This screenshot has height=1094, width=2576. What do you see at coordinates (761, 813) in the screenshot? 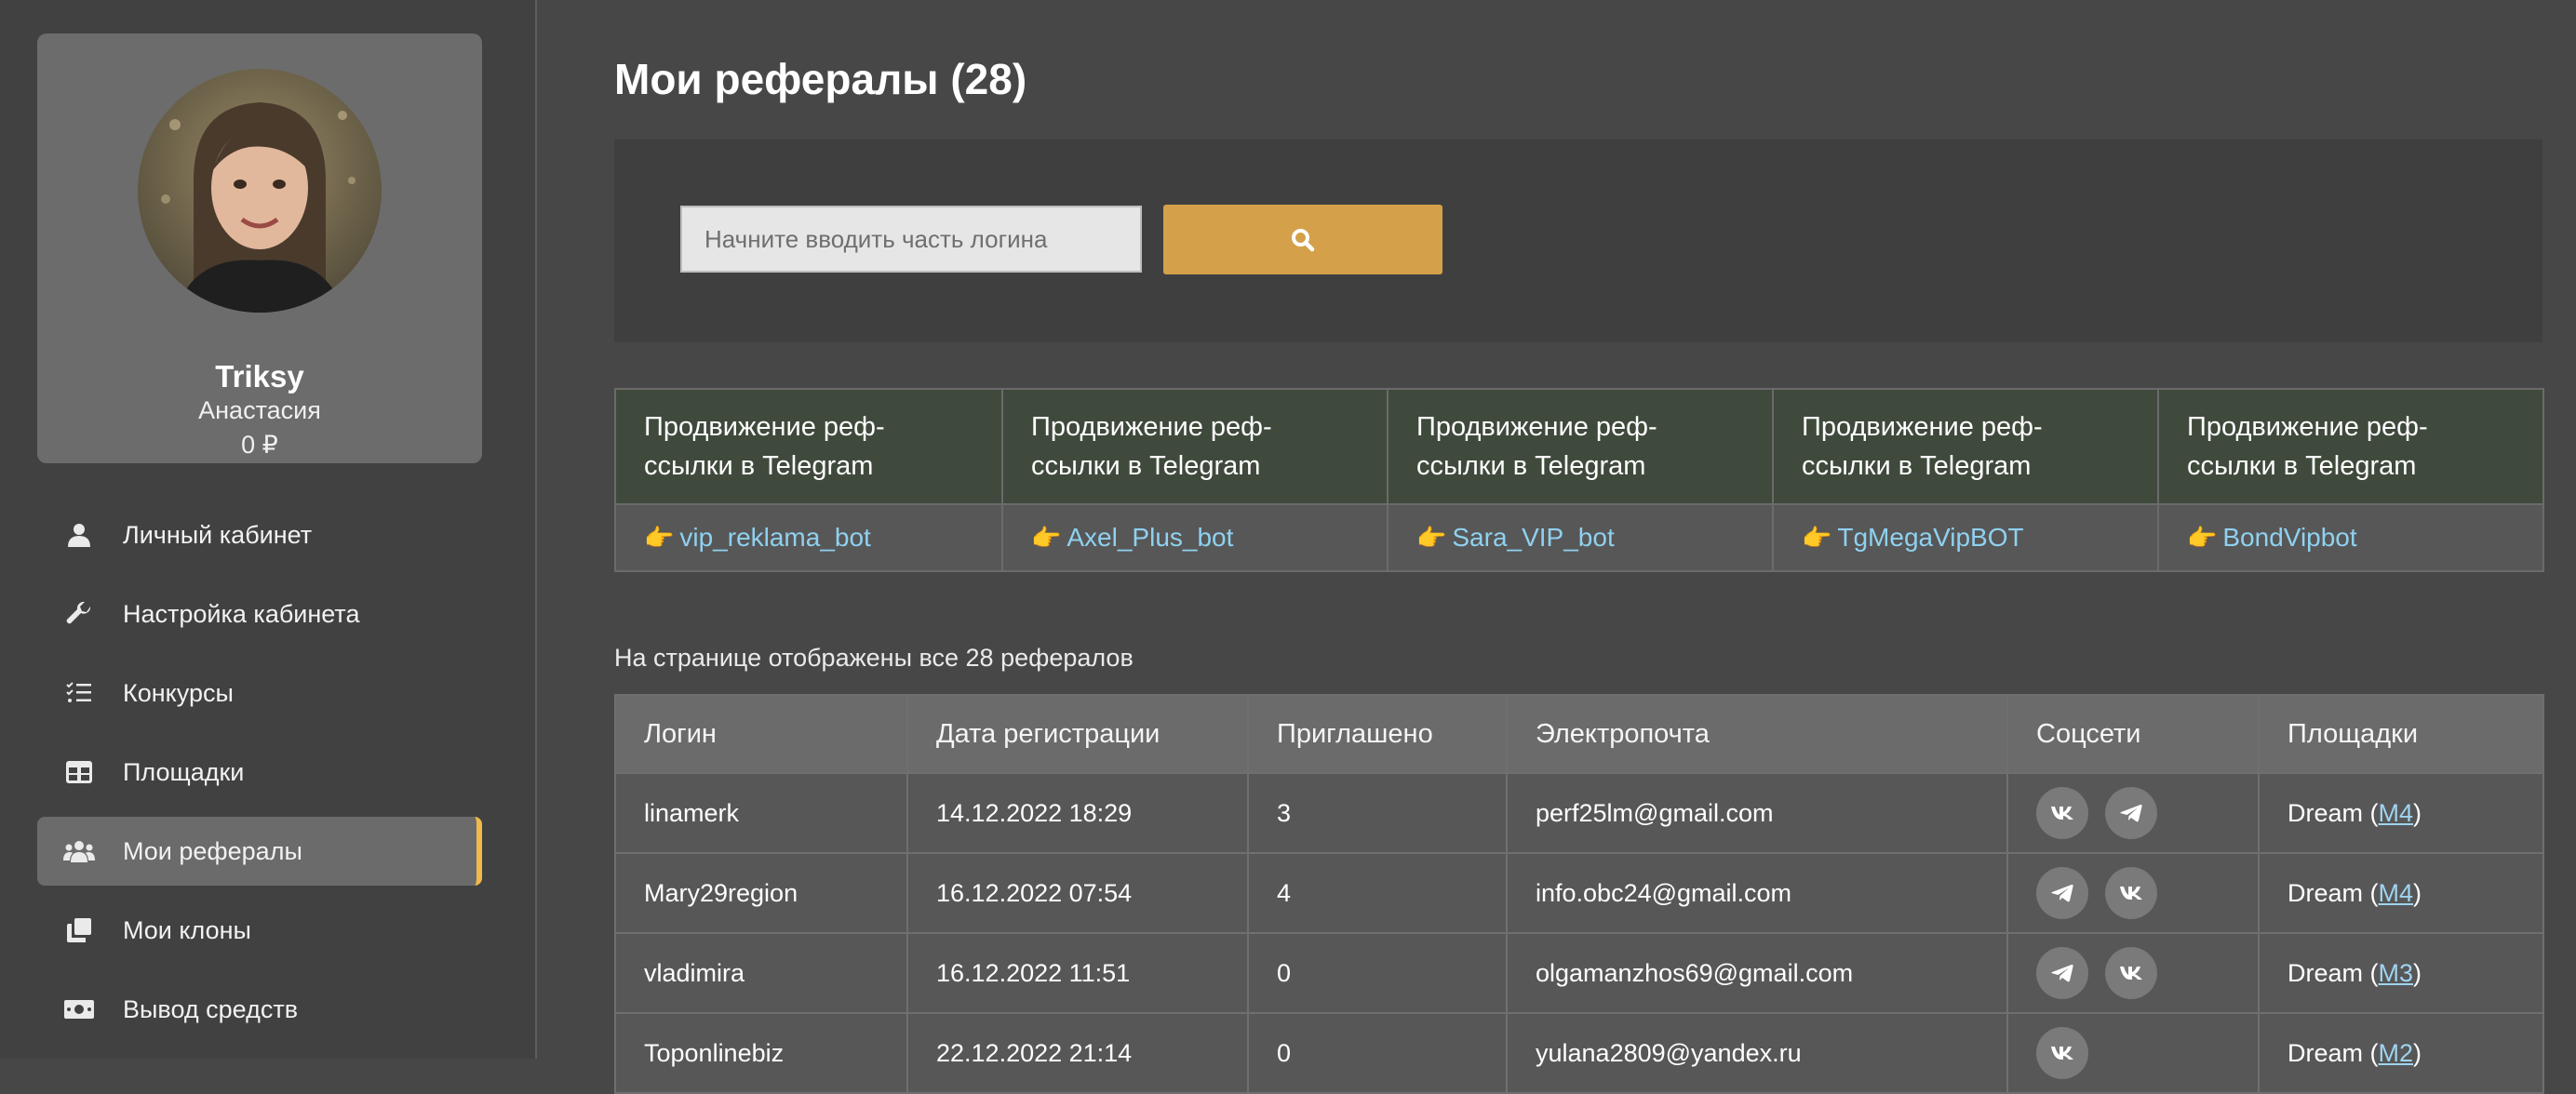
I see `cell-login: linamerk` at bounding box center [761, 813].